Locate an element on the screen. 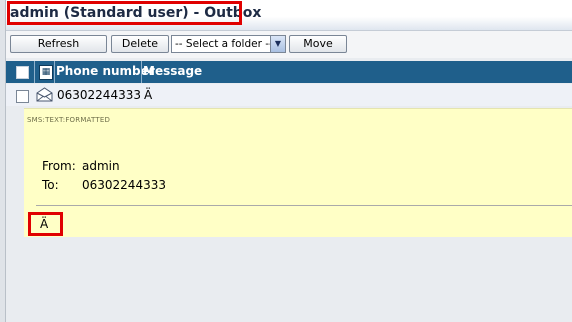 This screenshot has height=322, width=572. row-phone-number: 06302244333 is located at coordinates (99, 95).